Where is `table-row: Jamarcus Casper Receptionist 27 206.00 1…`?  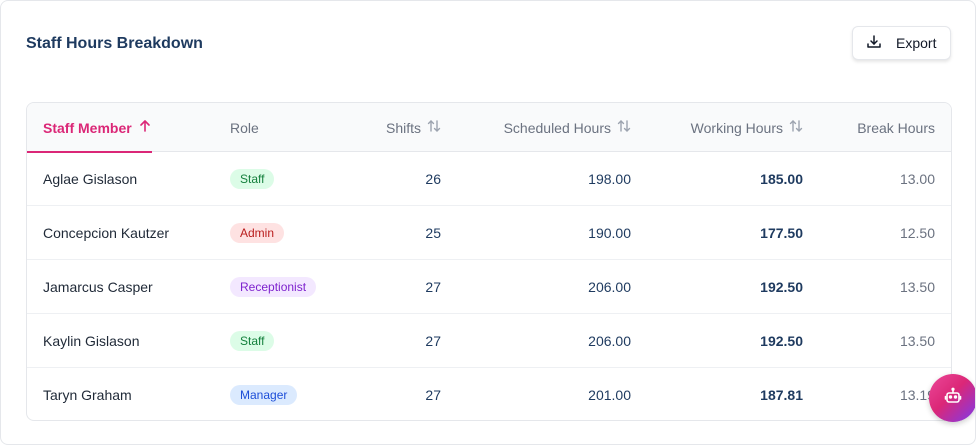 table-row: Jamarcus Casper Receptionist 27 206.00 1… is located at coordinates (489, 287).